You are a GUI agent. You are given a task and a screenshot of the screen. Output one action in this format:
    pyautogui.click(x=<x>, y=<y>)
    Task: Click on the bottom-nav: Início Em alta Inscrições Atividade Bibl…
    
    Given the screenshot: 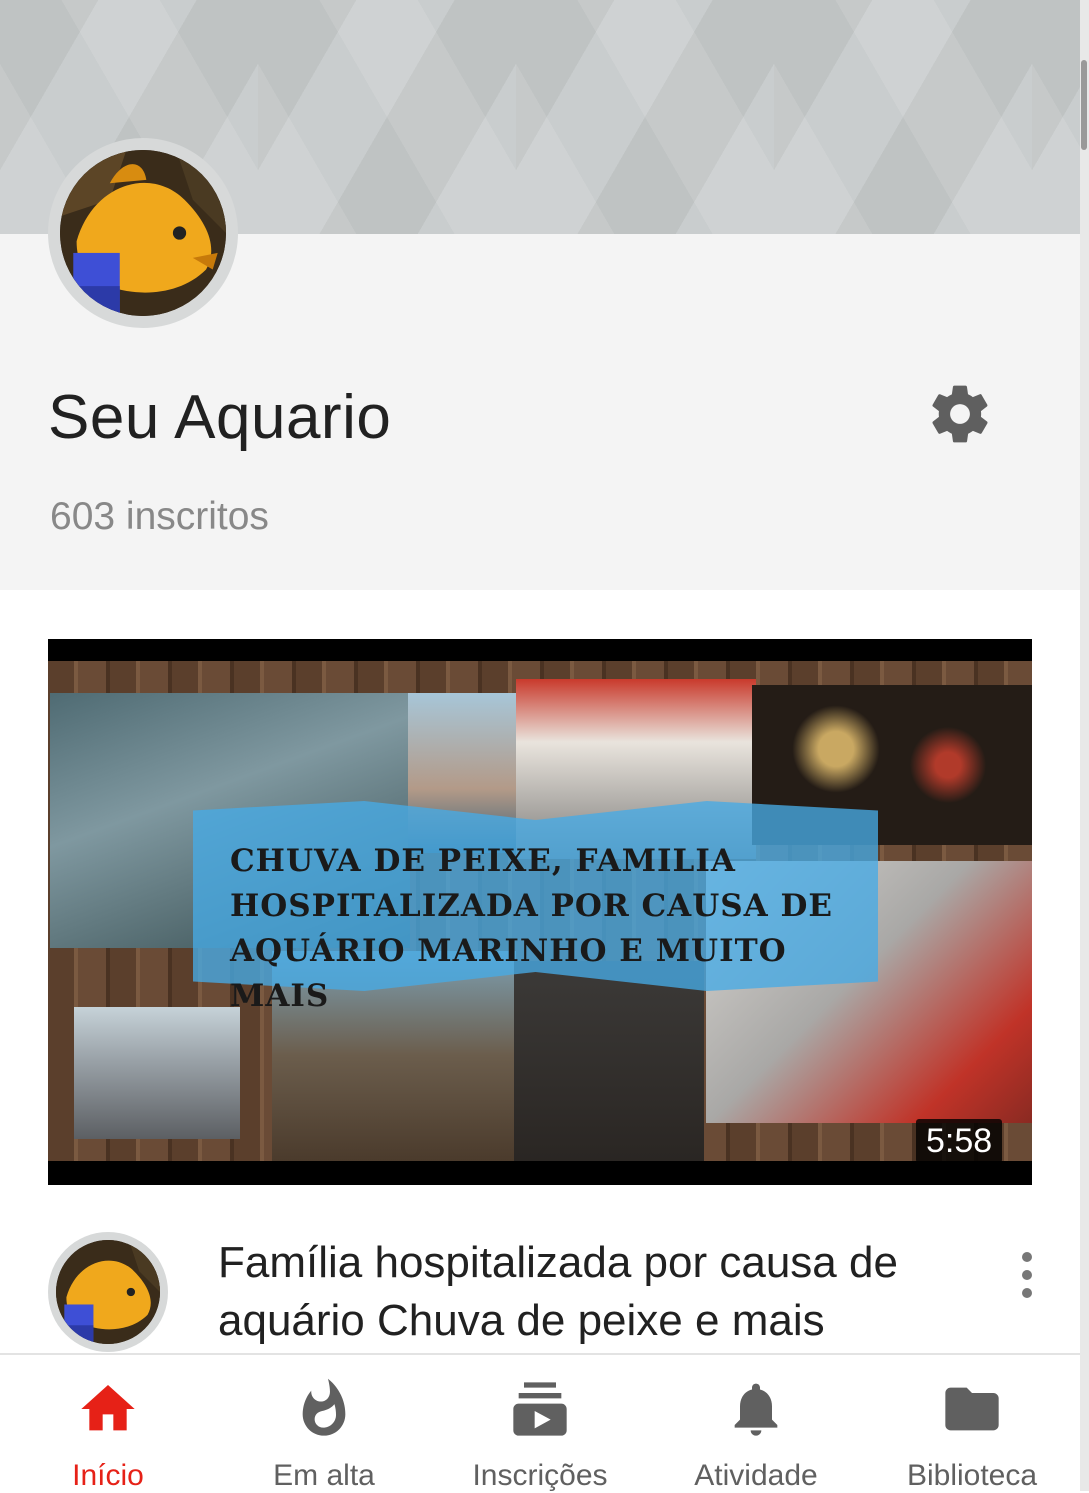 What is the action you would take?
    pyautogui.click(x=540, y=1423)
    